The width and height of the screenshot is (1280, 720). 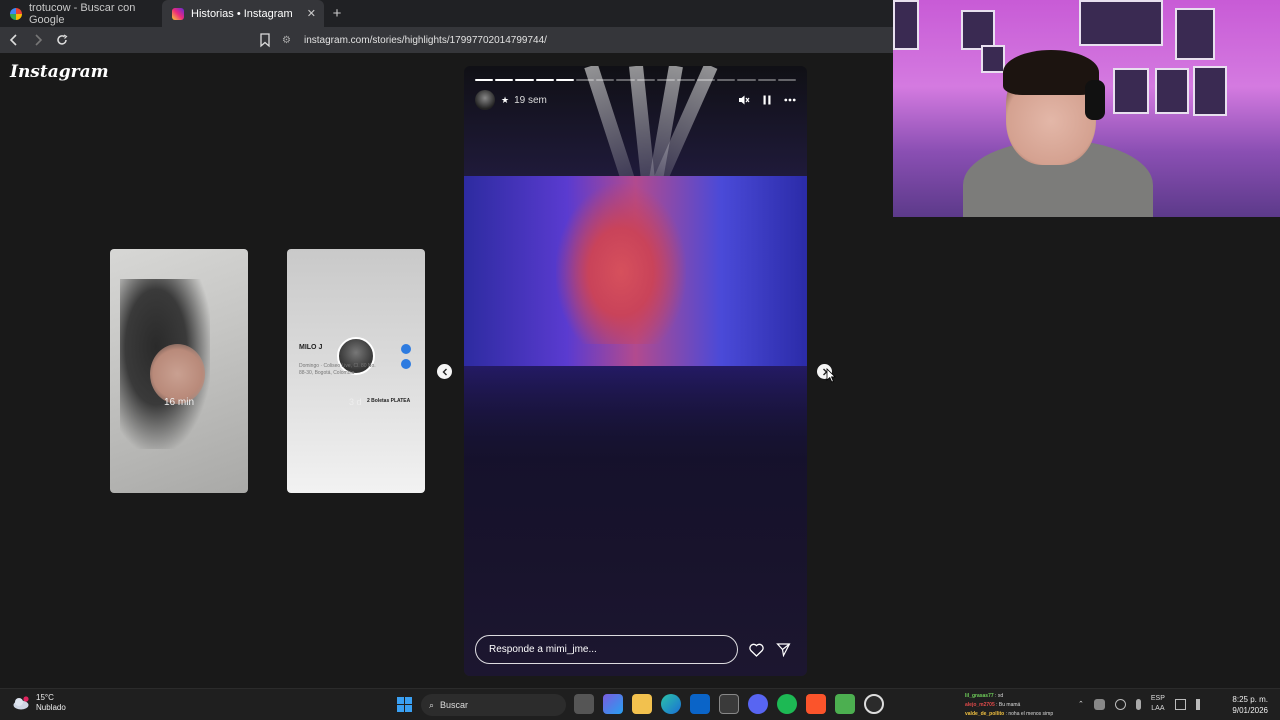 What do you see at coordinates (177, 374) in the screenshot?
I see `preview-face-shape` at bounding box center [177, 374].